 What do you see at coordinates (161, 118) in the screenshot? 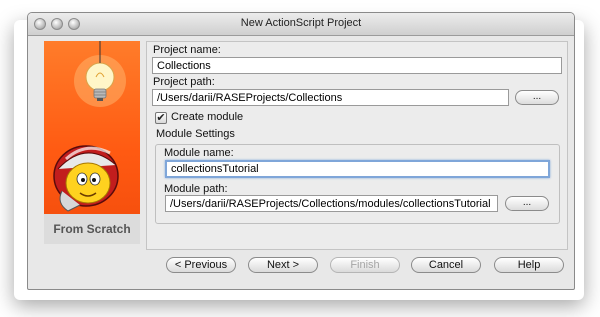
I see `create-module-checkbox: ✔` at bounding box center [161, 118].